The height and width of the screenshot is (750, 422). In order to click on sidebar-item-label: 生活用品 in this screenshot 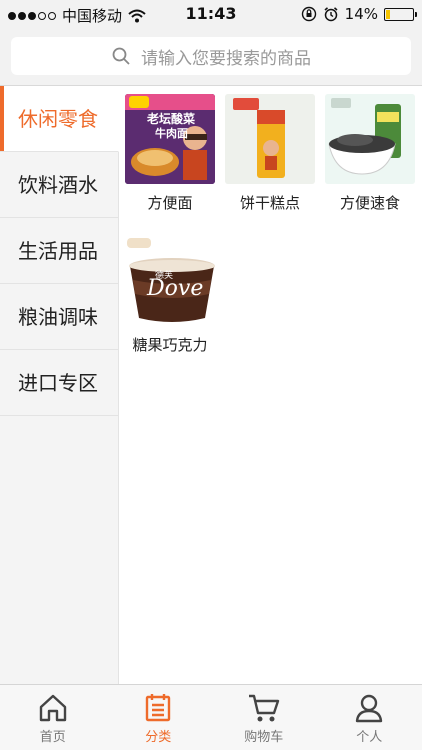, I will do `click(58, 251)`.